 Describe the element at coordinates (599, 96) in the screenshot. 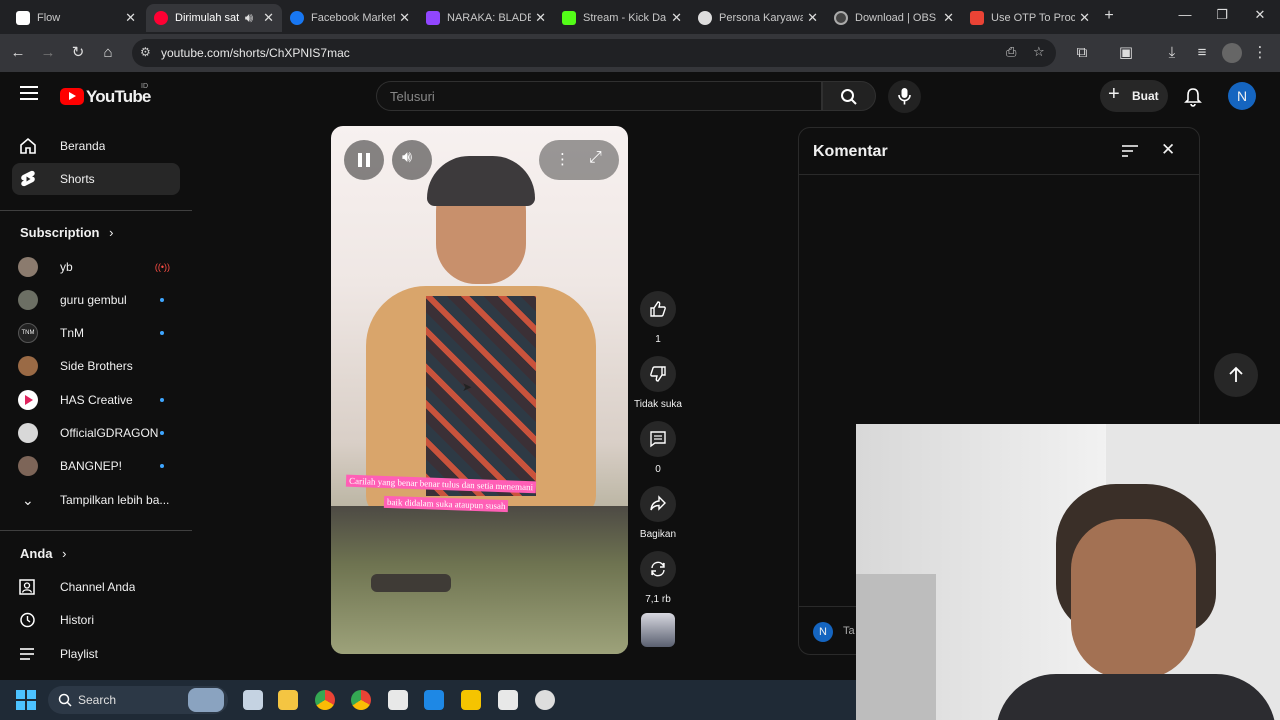

I see `search-input: Telusuri` at that location.